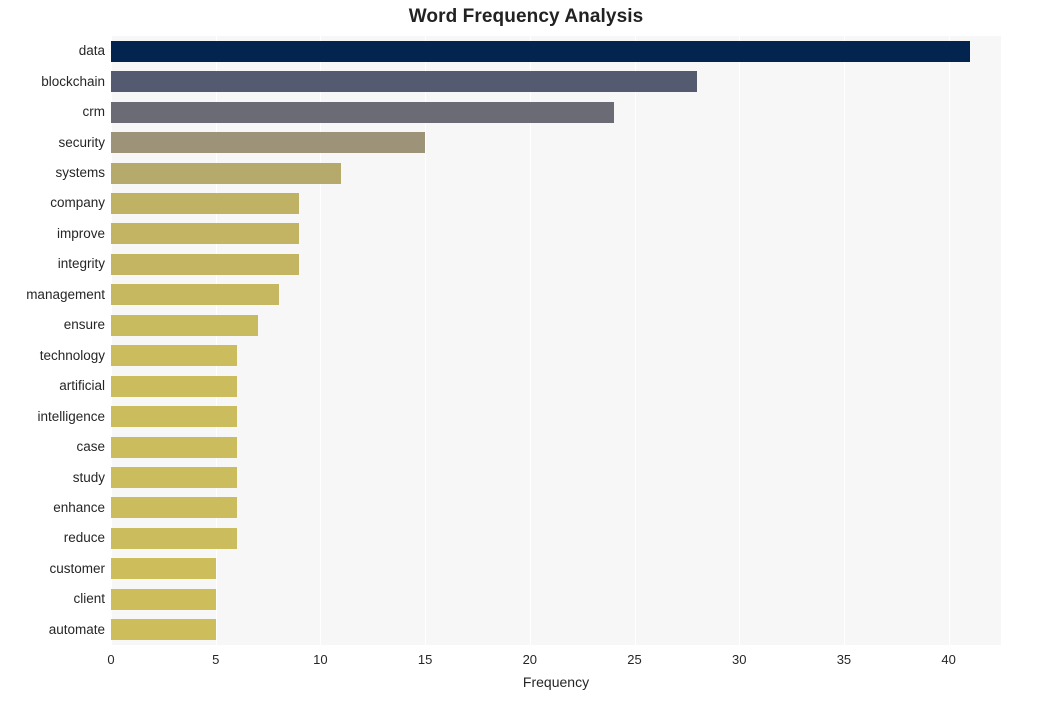 The height and width of the screenshot is (701, 1052). Describe the element at coordinates (79, 507) in the screenshot. I see `y-tick-label: enhance` at that location.